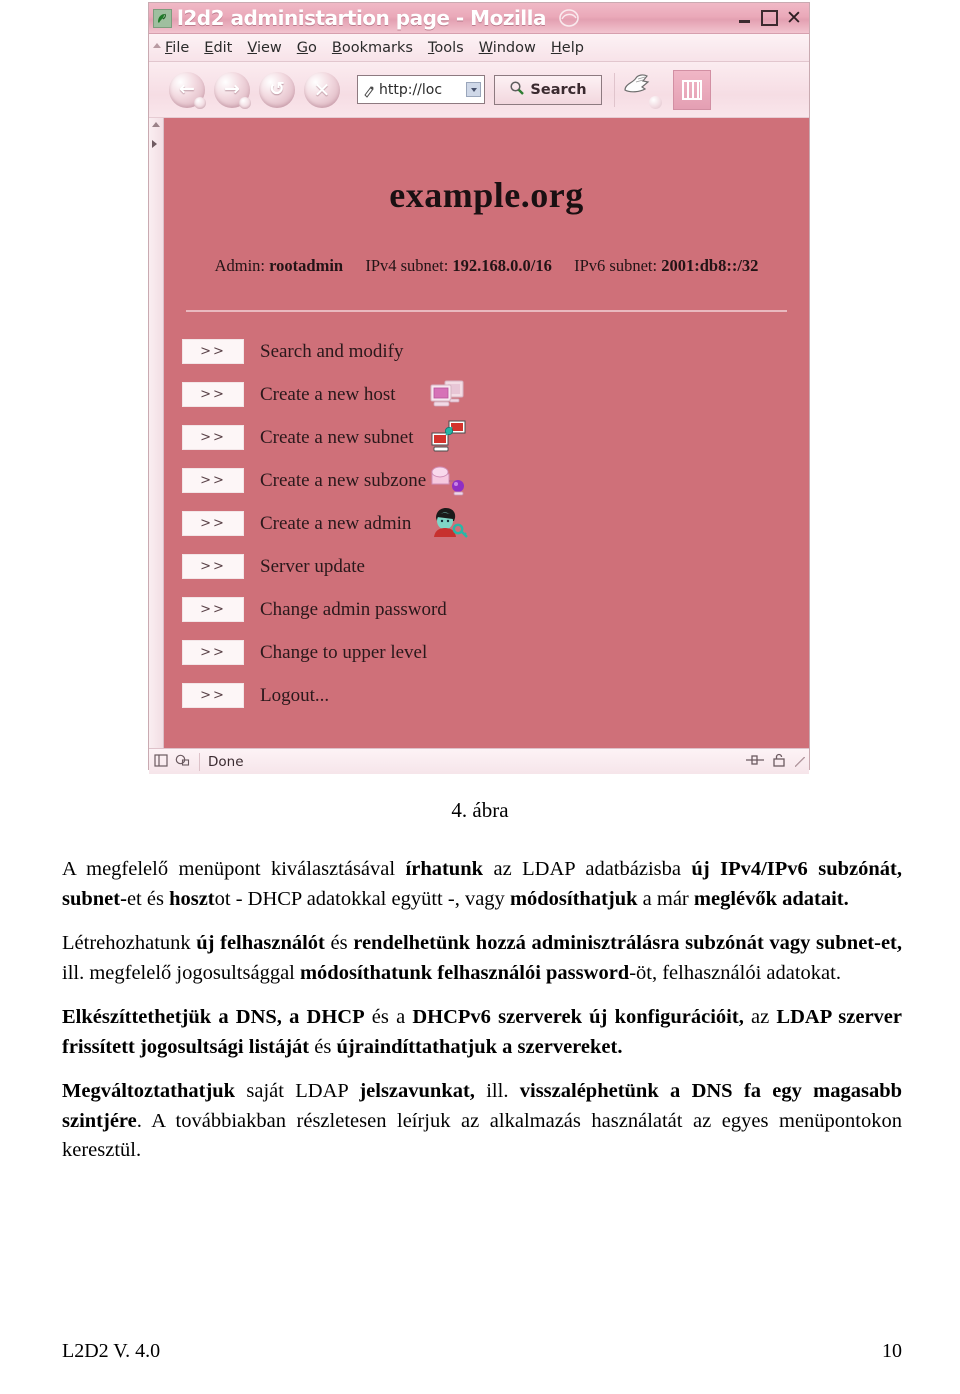  What do you see at coordinates (486, 437) in the screenshot?
I see `menu-row-create-a-new-subnet: >> Create a new subnet` at bounding box center [486, 437].